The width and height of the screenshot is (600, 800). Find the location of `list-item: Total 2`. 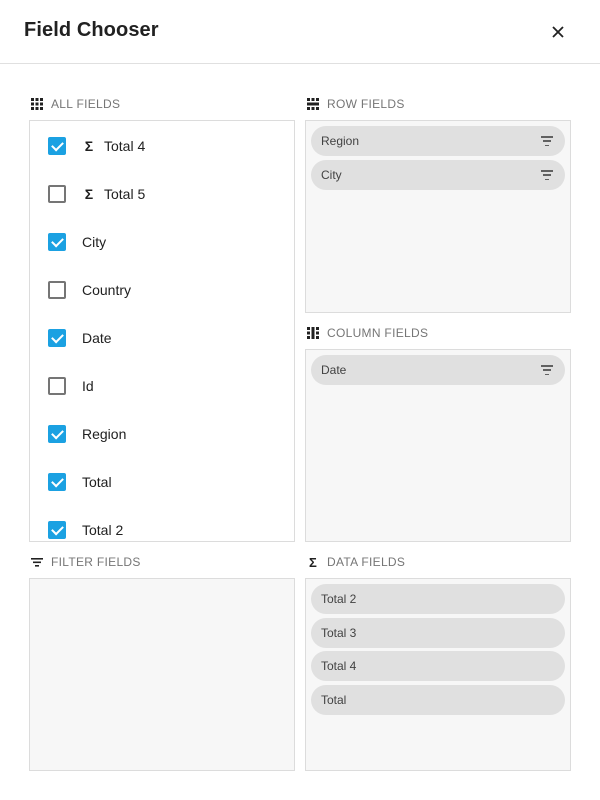

list-item: Total 2 is located at coordinates (86, 529).